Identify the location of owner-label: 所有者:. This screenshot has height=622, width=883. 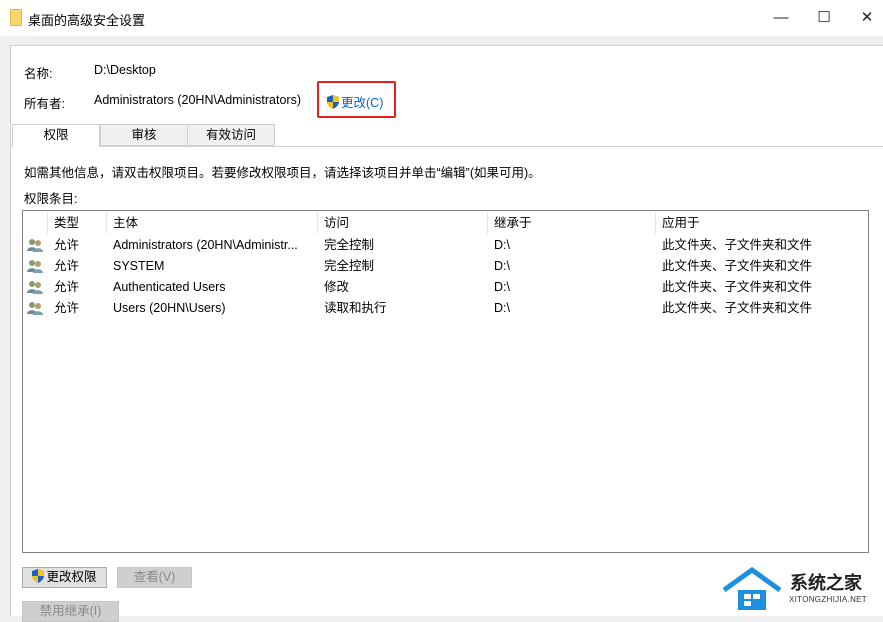
(44, 104).